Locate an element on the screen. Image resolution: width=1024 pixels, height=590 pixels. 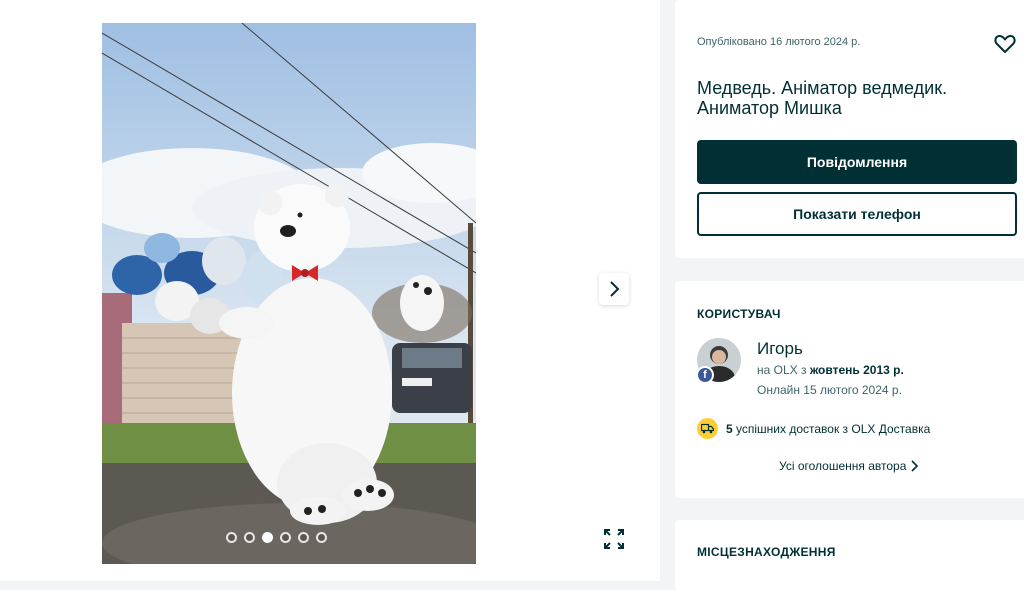
location-card: МІСЦЕЗНАХОДЖЕННЯ is located at coordinates (849, 555).